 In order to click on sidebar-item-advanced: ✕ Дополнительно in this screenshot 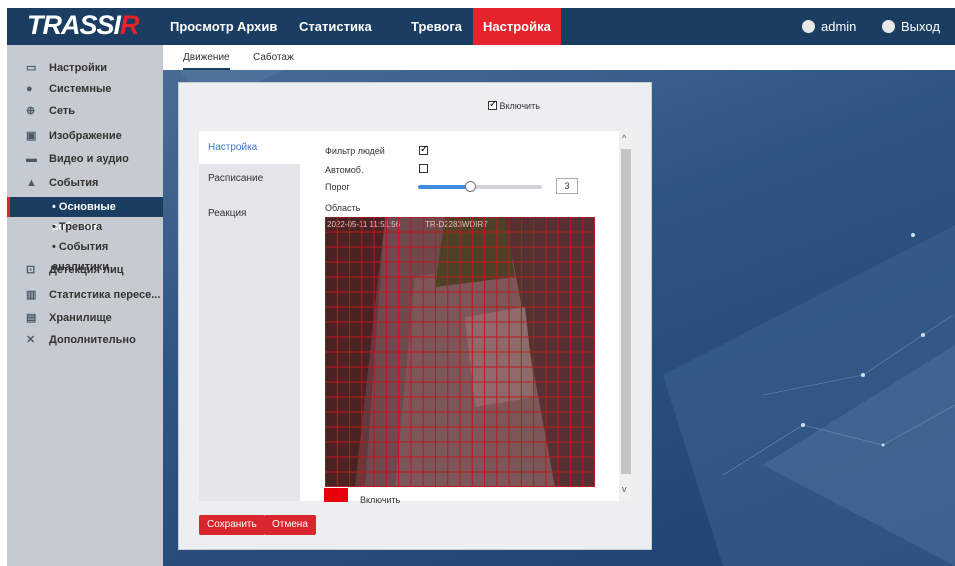, I will do `click(85, 340)`.